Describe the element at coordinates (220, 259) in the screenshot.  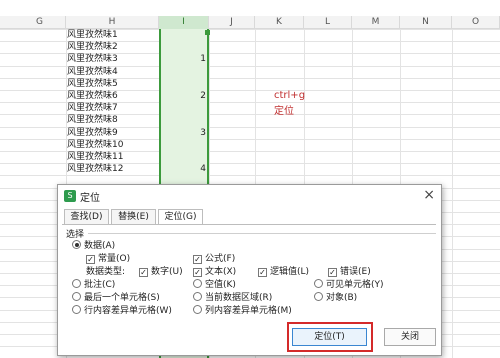
I see `option-formula-label: 公式(F)` at that location.